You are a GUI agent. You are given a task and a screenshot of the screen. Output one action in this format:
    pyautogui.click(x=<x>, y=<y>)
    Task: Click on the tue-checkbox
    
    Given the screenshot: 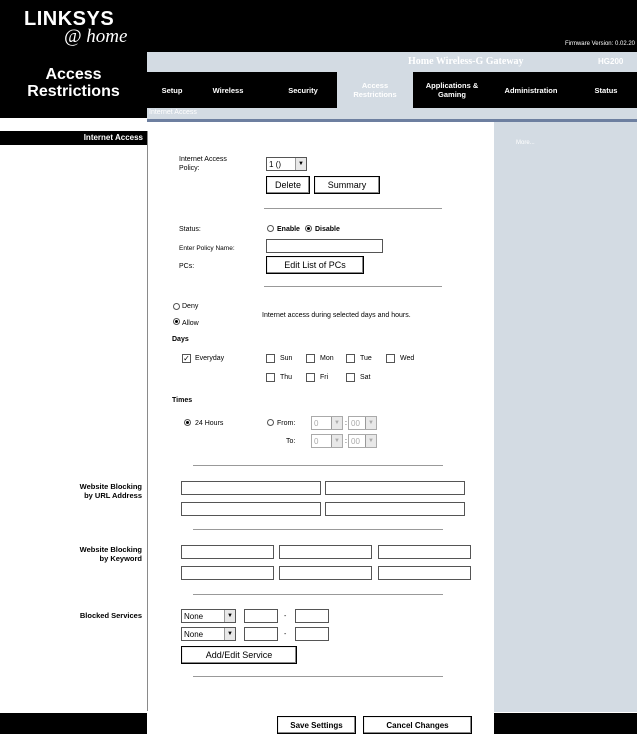 What is the action you would take?
    pyautogui.click(x=350, y=358)
    